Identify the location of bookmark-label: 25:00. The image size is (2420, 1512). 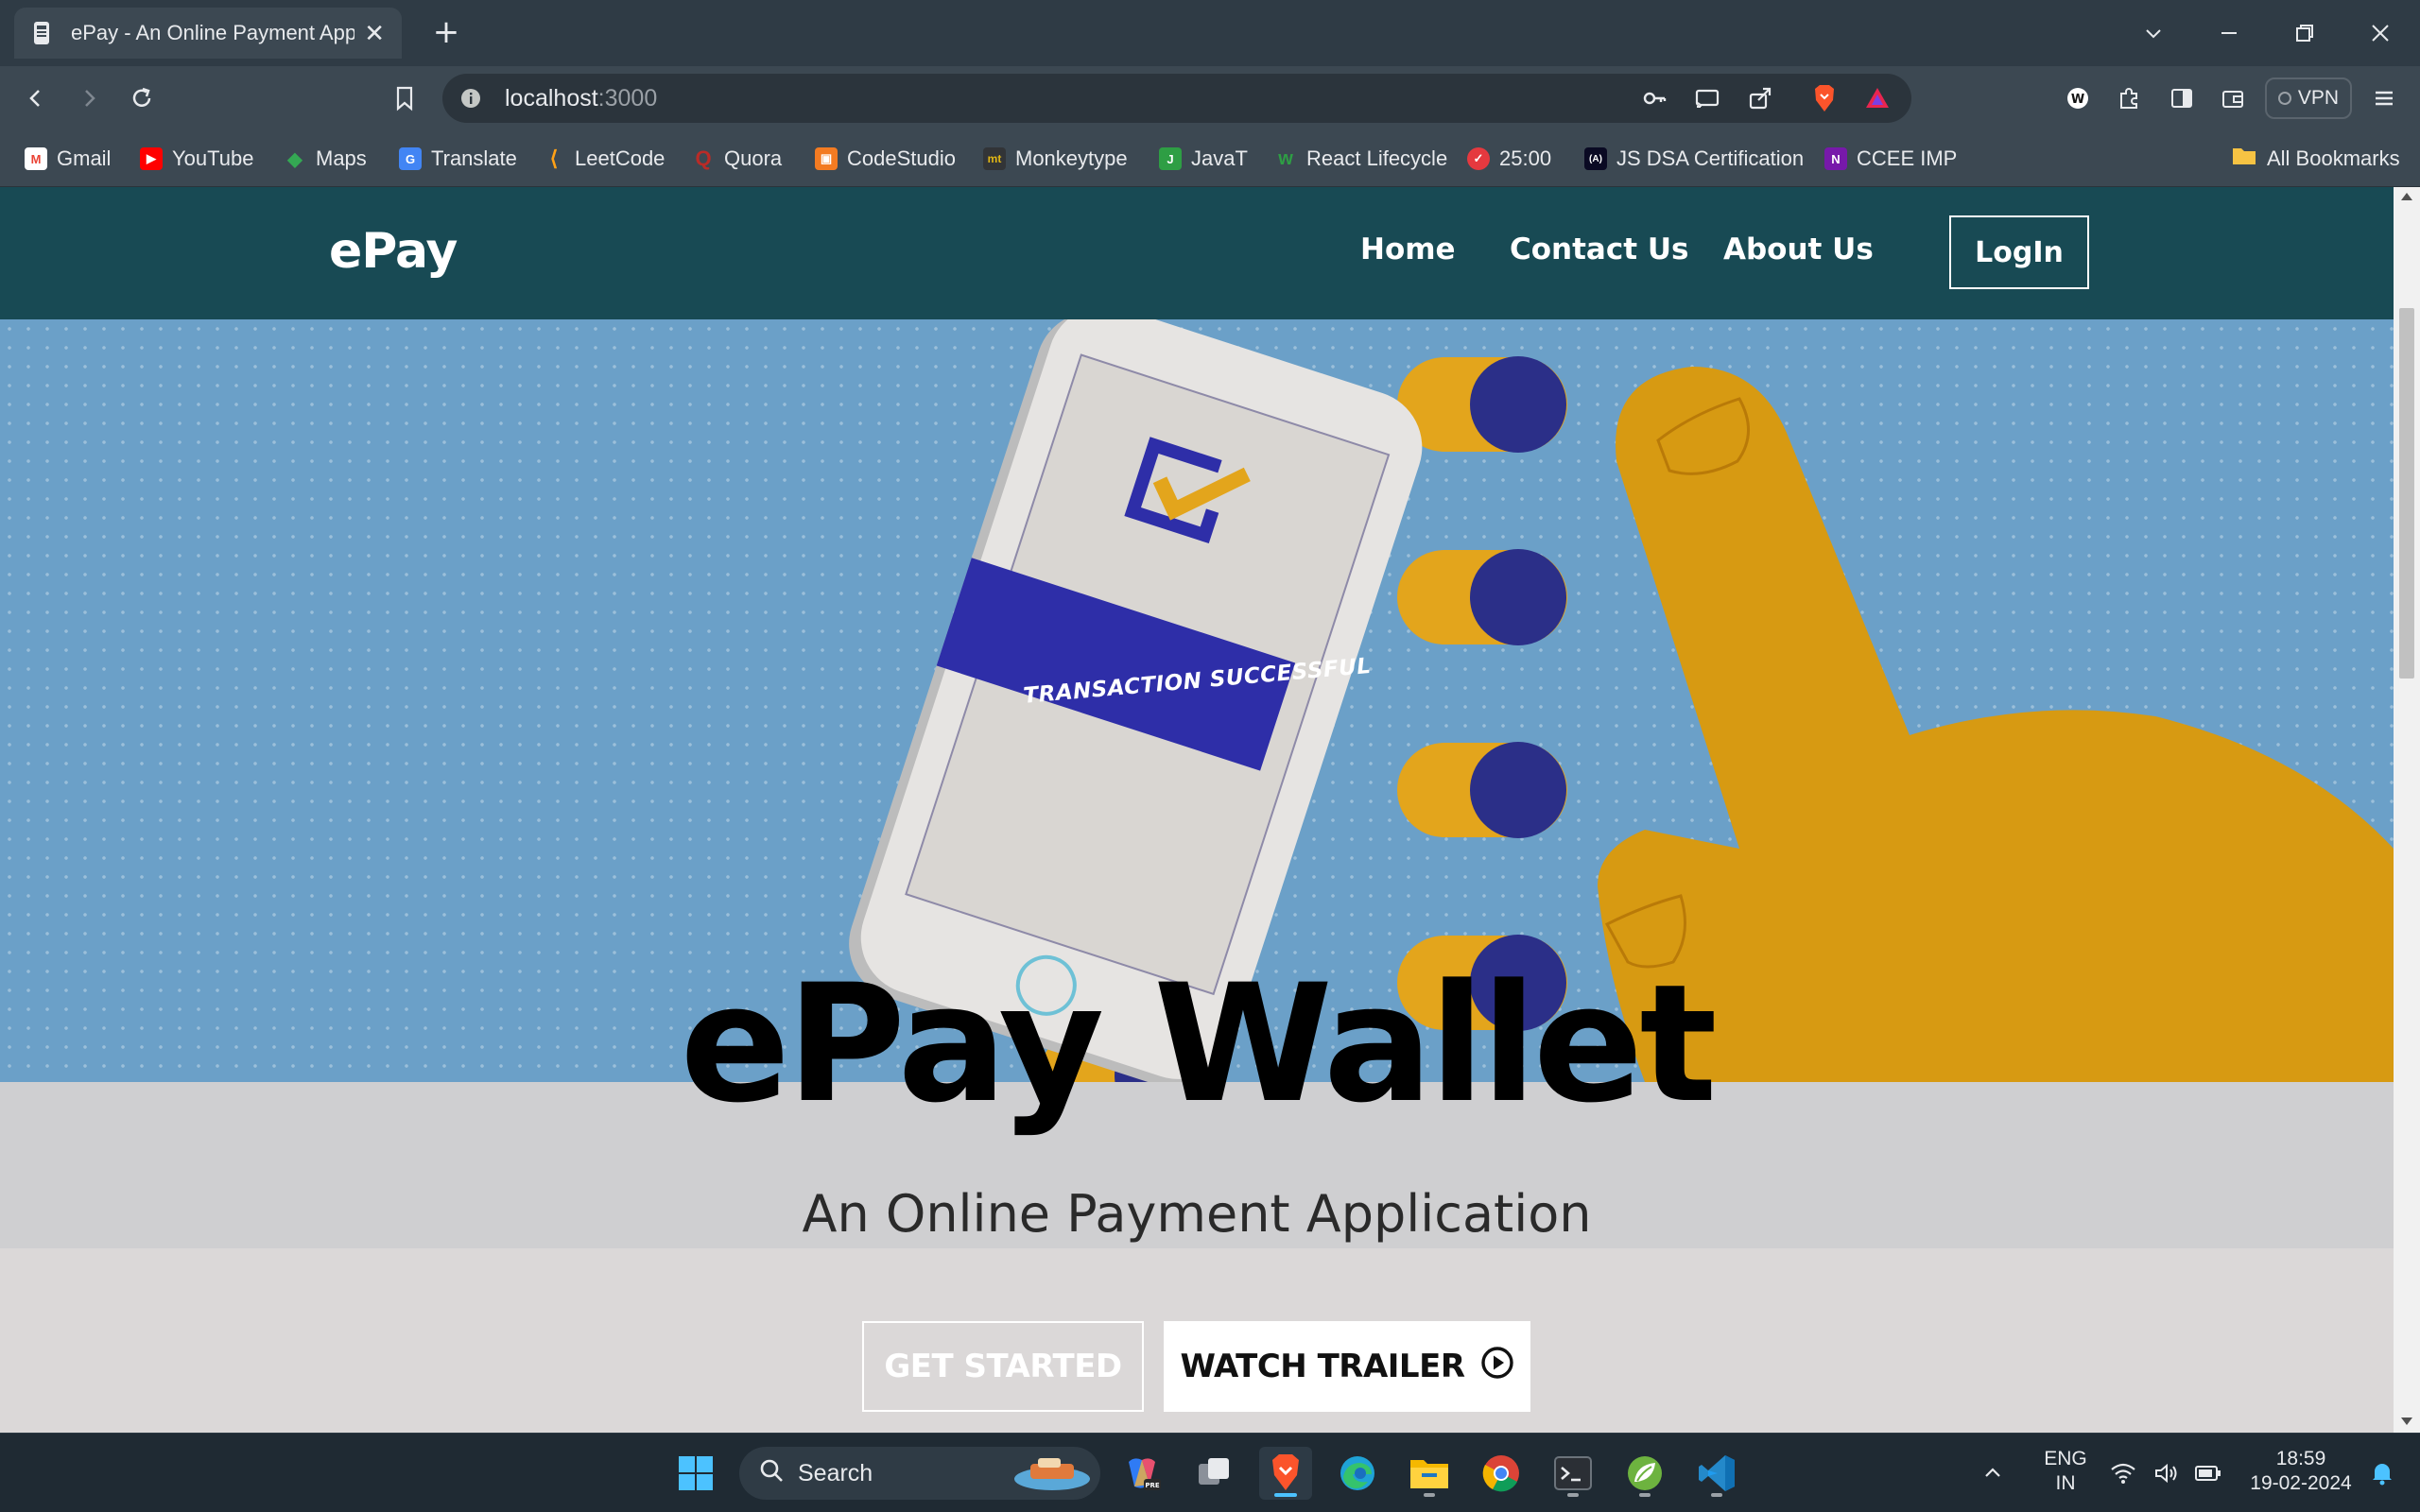
(1525, 158).